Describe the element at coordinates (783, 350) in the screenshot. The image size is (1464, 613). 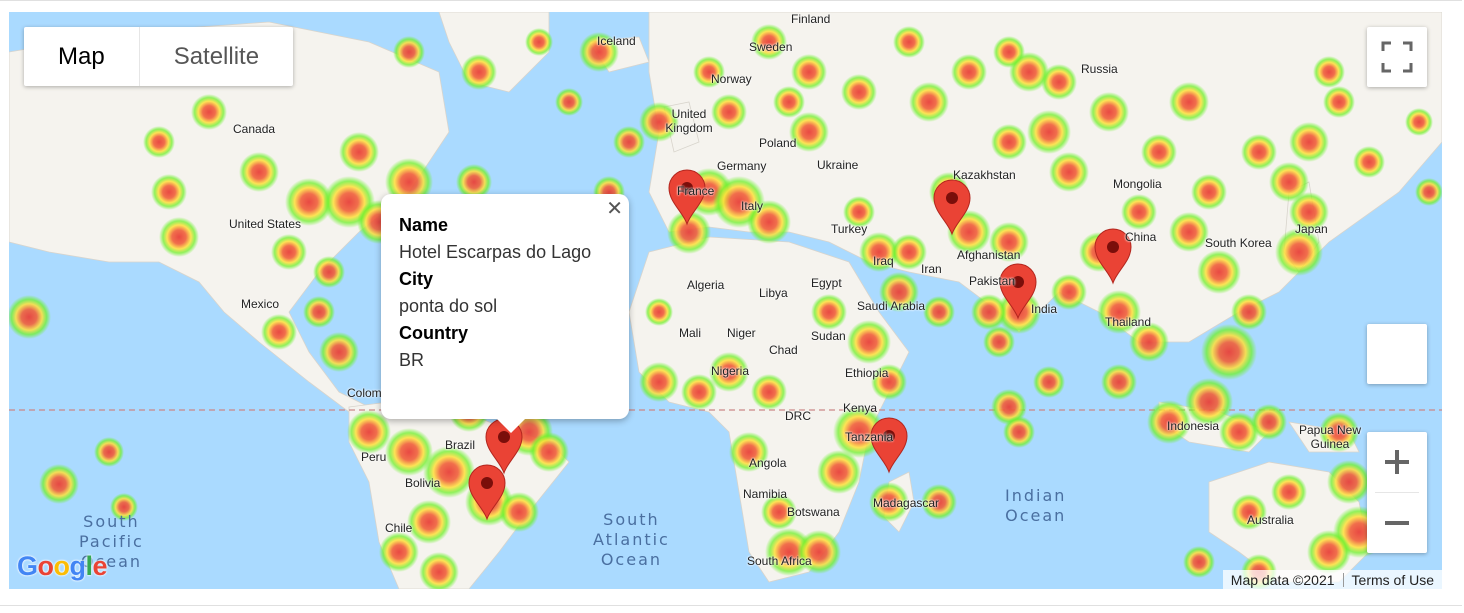
I see `place-label-chad: Chad` at that location.